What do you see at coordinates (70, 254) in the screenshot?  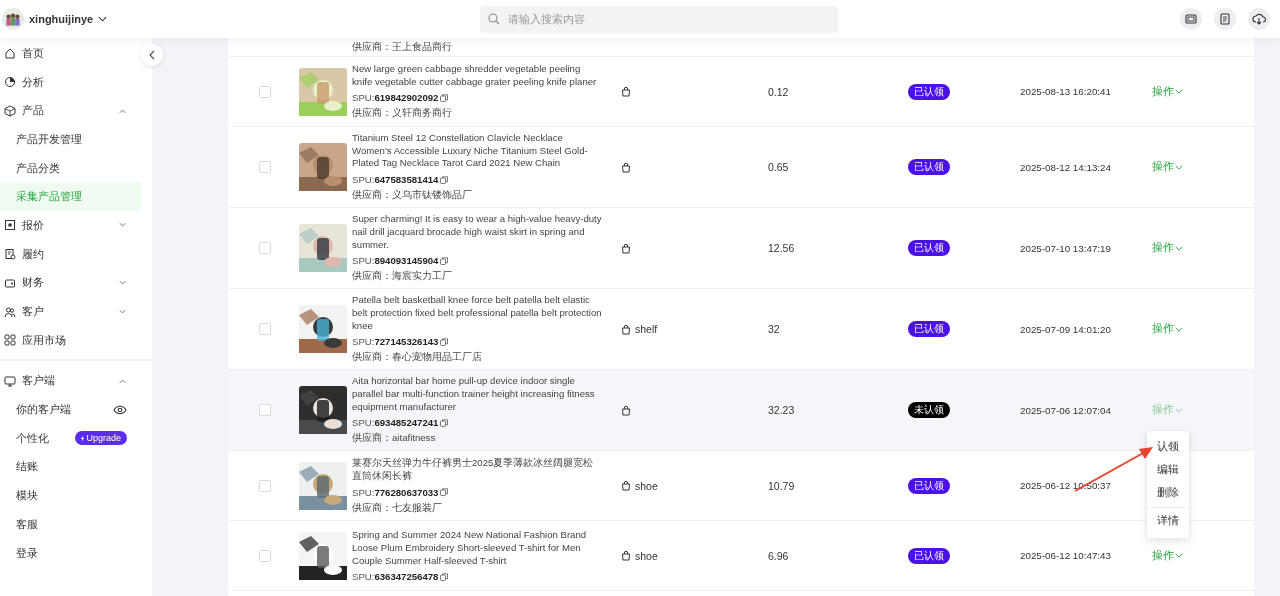 I see `sidebar-item: 履约` at bounding box center [70, 254].